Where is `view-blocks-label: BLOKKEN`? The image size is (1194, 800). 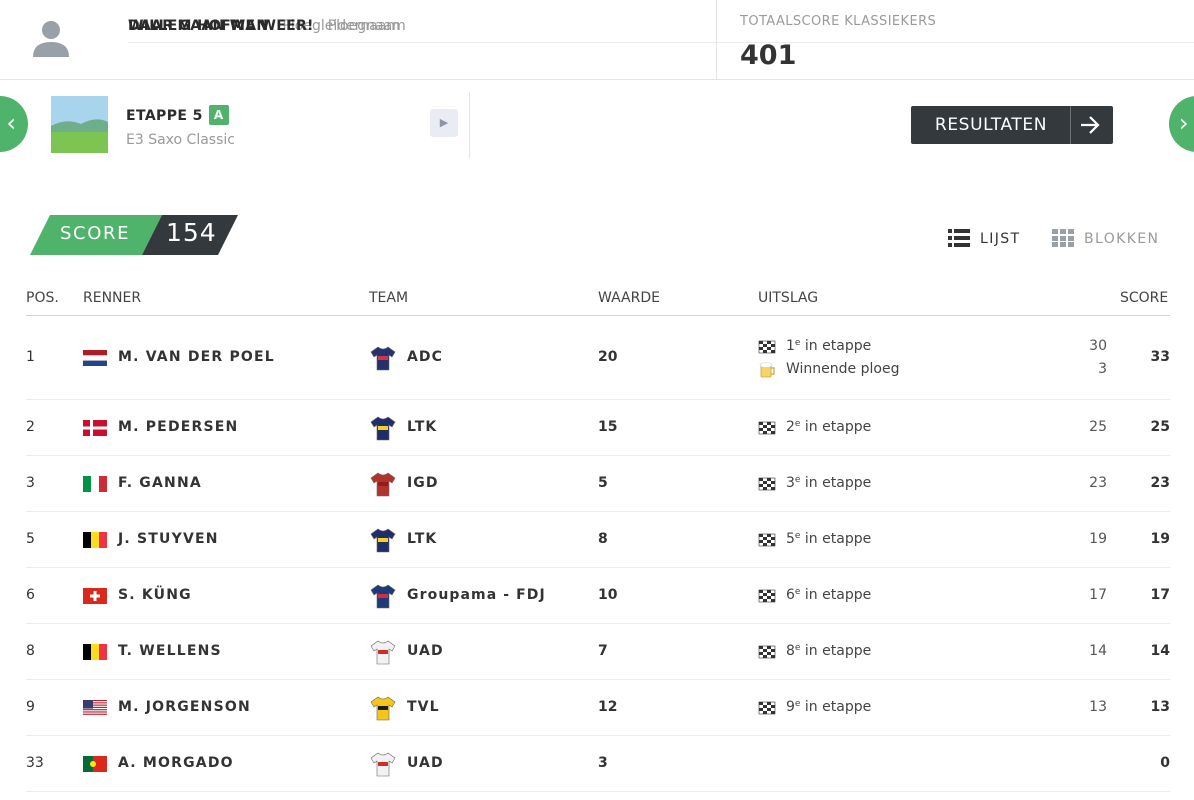 view-blocks-label: BLOKKEN is located at coordinates (1122, 239).